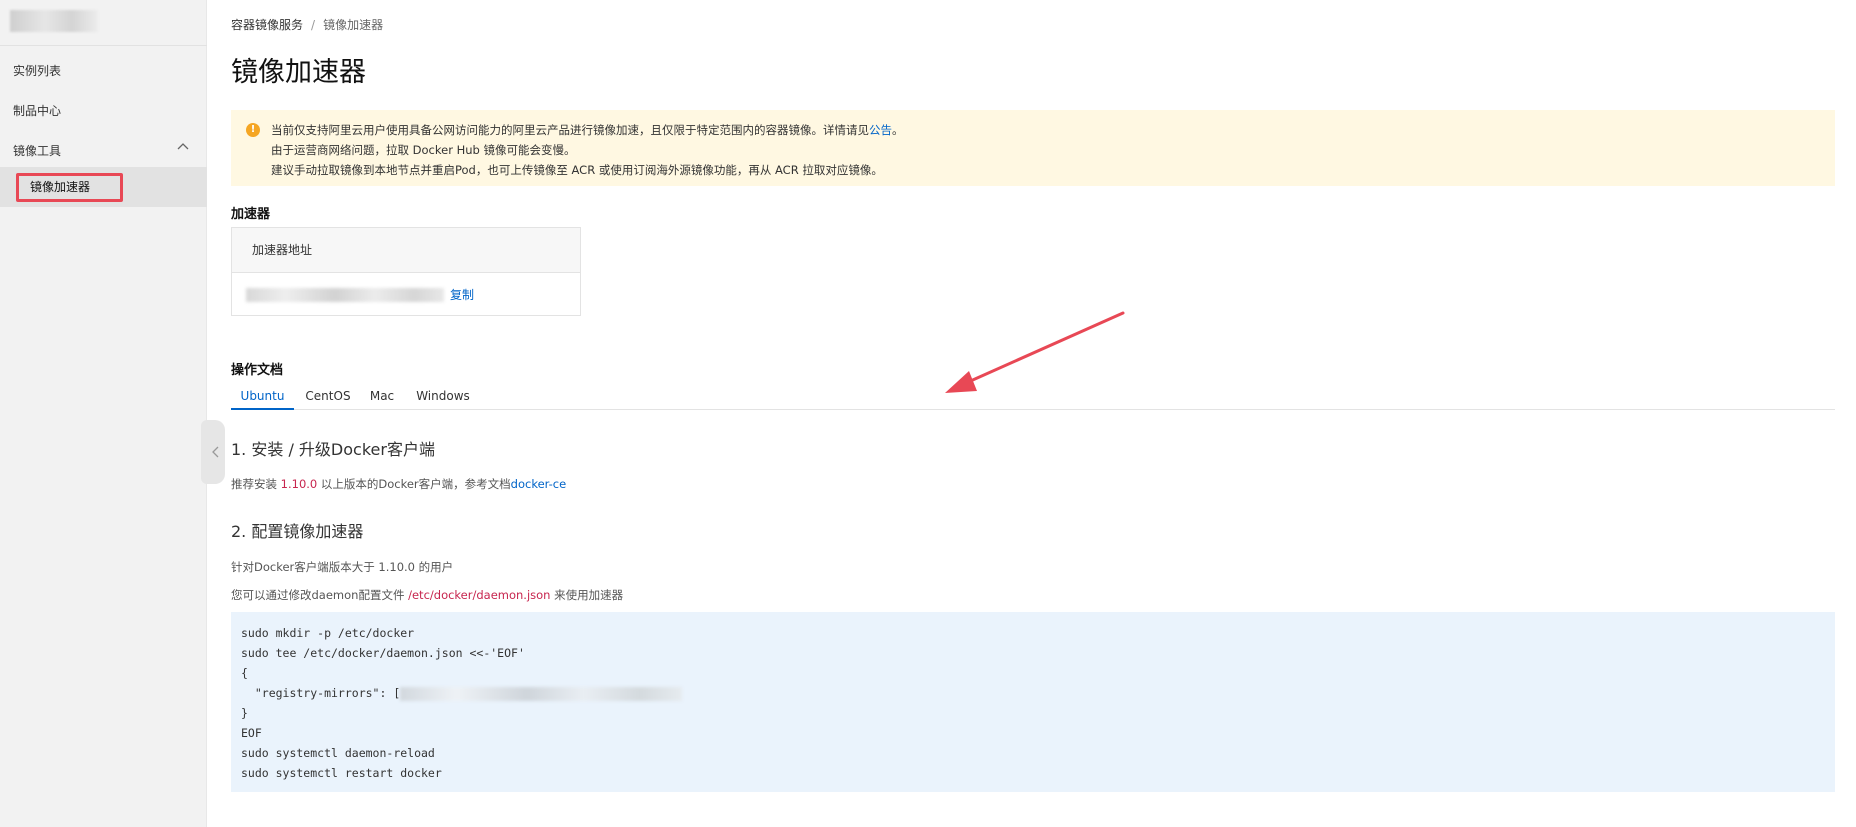  Describe the element at coordinates (1033, 693) in the screenshot. I see `code-line-mirrors: "registry-mirrors": [` at that location.